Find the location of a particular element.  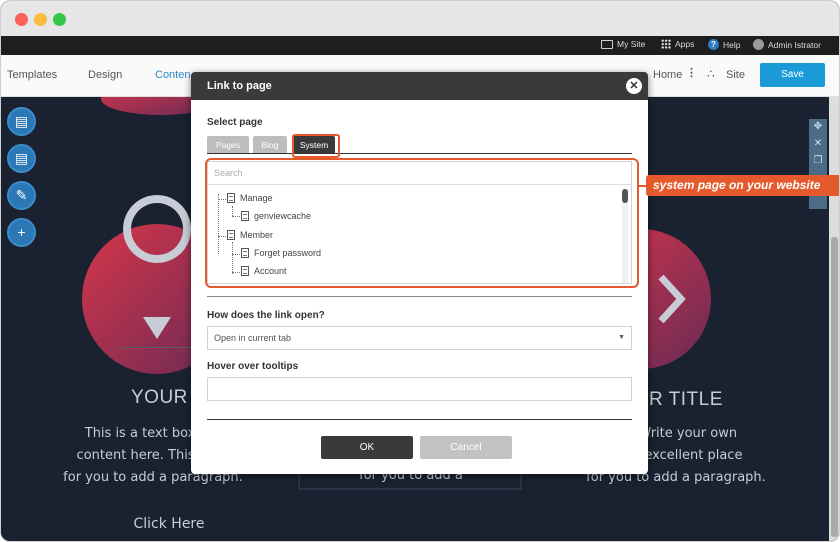

tab-pages: Pages is located at coordinates (228, 145).